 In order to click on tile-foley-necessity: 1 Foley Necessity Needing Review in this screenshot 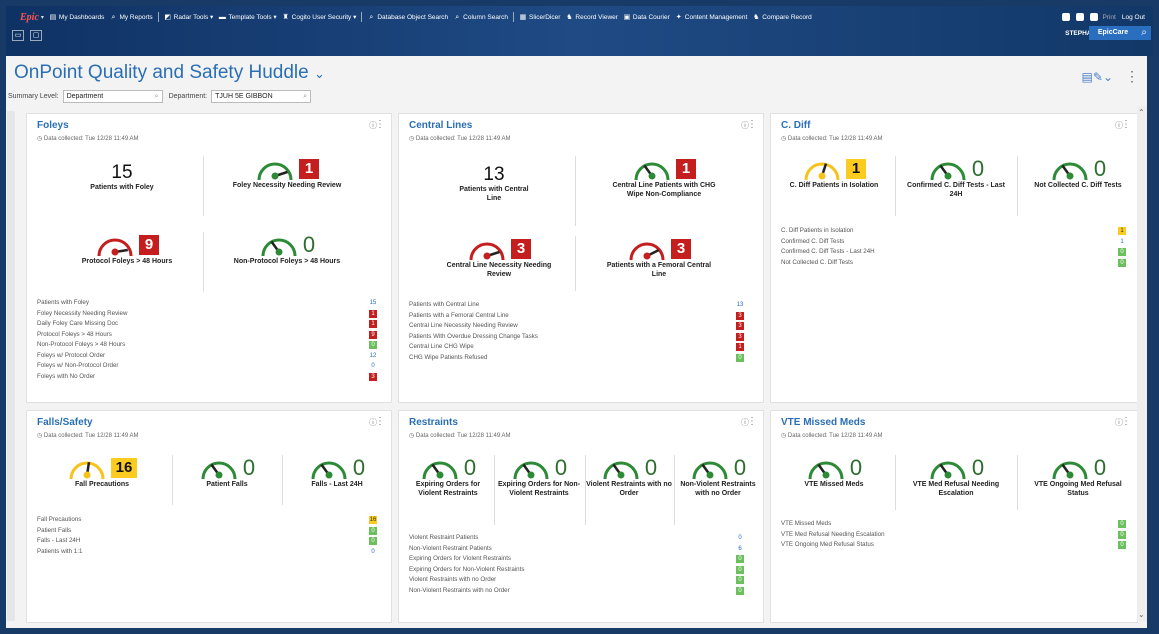, I will do `click(287, 173)`.